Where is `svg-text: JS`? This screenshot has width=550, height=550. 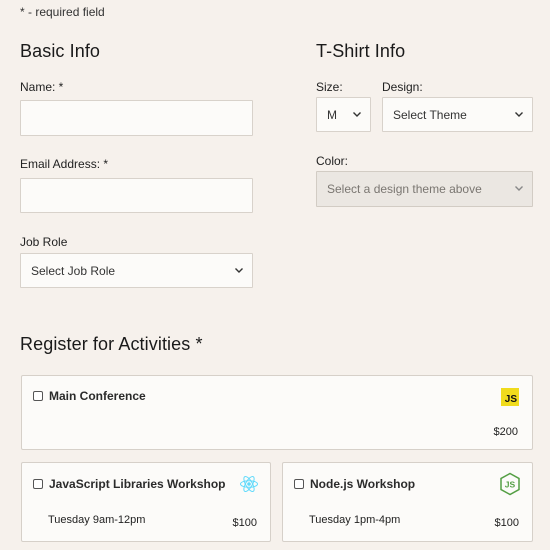 svg-text: JS is located at coordinates (510, 485).